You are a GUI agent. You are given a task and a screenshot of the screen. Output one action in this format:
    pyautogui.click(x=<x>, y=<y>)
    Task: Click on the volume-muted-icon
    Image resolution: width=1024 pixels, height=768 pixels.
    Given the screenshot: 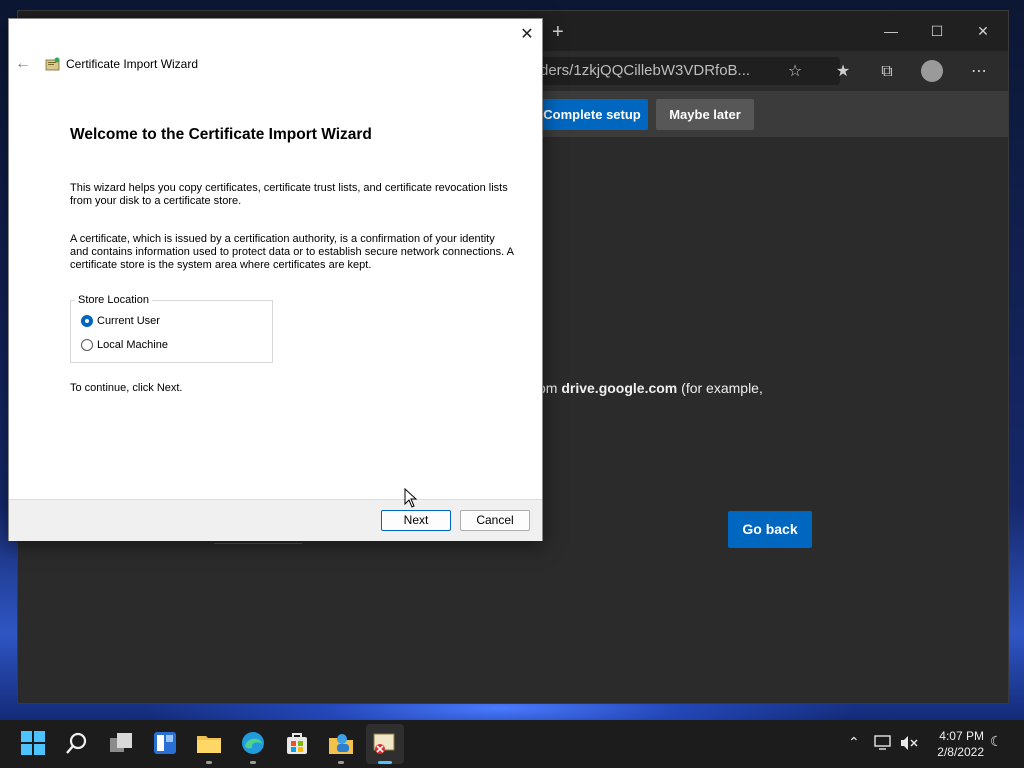 What is the action you would take?
    pyautogui.click(x=909, y=743)
    